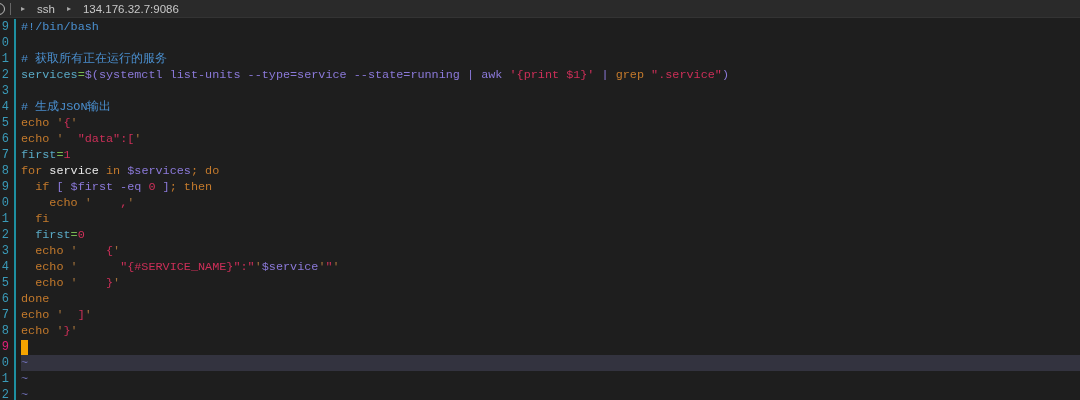  What do you see at coordinates (60, 27) in the screenshot?
I see `code-line: #!/bin/bash` at bounding box center [60, 27].